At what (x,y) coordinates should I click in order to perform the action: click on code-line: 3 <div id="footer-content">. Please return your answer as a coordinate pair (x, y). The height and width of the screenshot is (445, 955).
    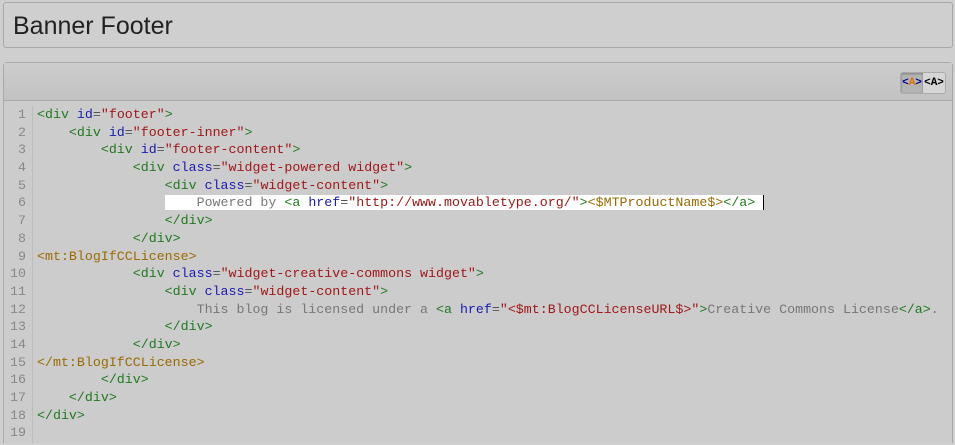
    Looking at the image, I should click on (478, 150).